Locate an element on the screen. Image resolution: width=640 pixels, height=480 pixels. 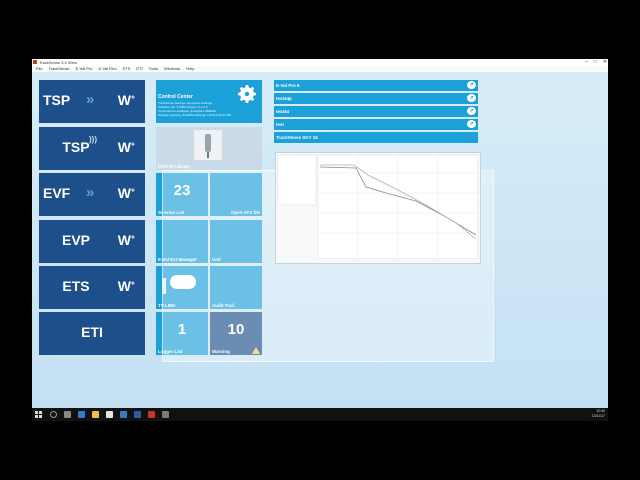
tile-ets: ETS W+ is located at coordinates (92, 287).